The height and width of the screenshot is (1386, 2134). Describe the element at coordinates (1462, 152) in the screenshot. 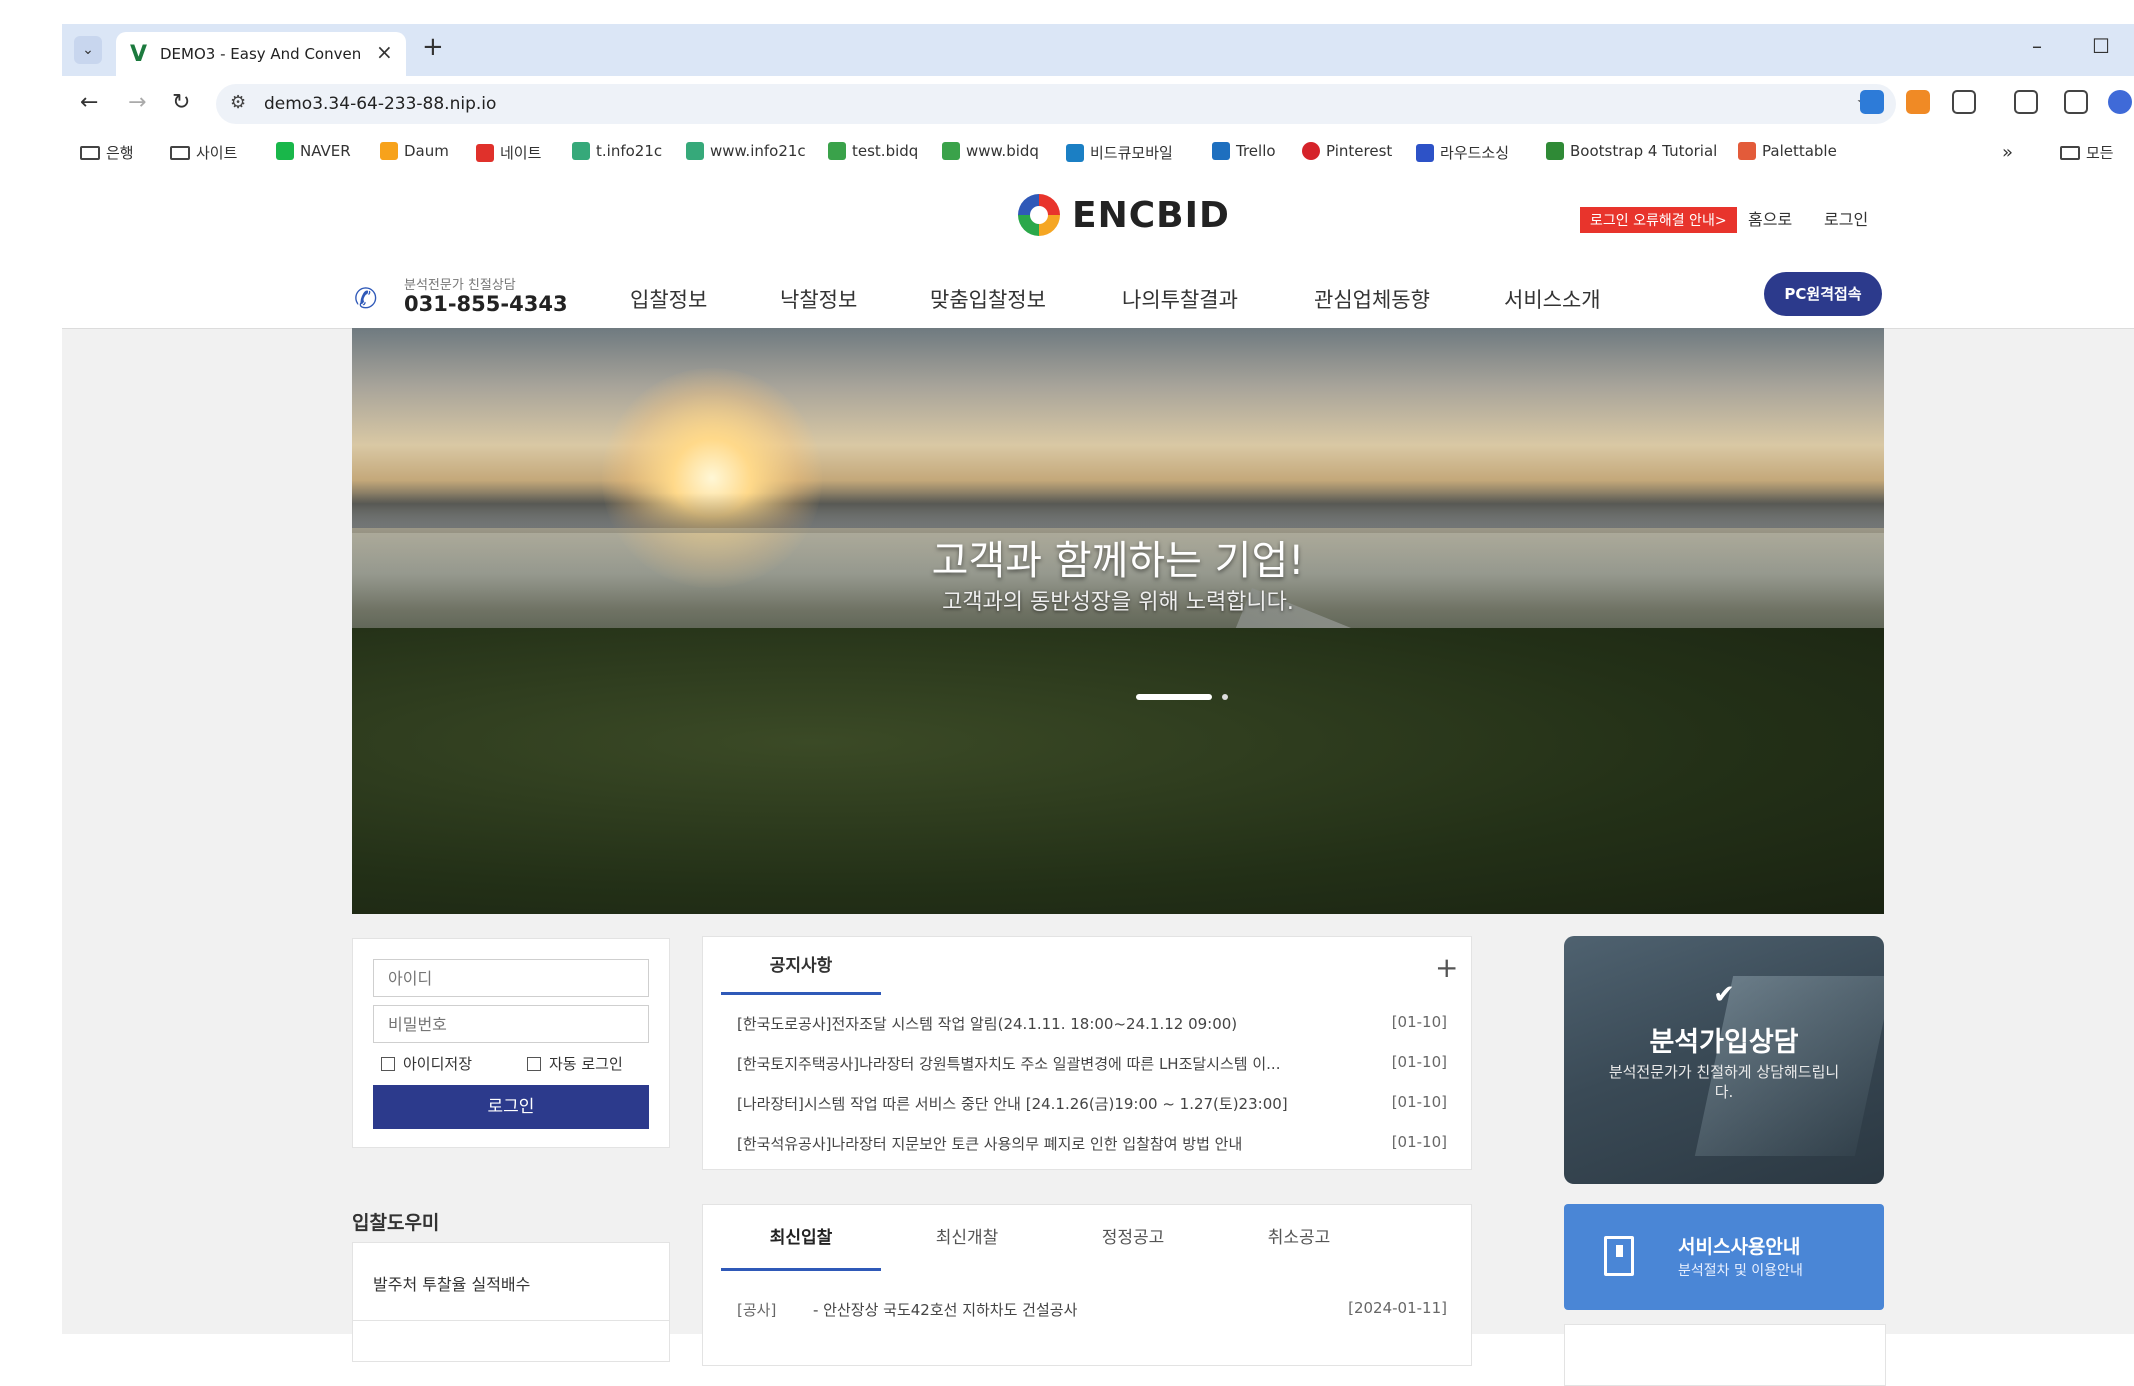

I see `bookmark-loudsourcing: 라우드소싱` at that location.